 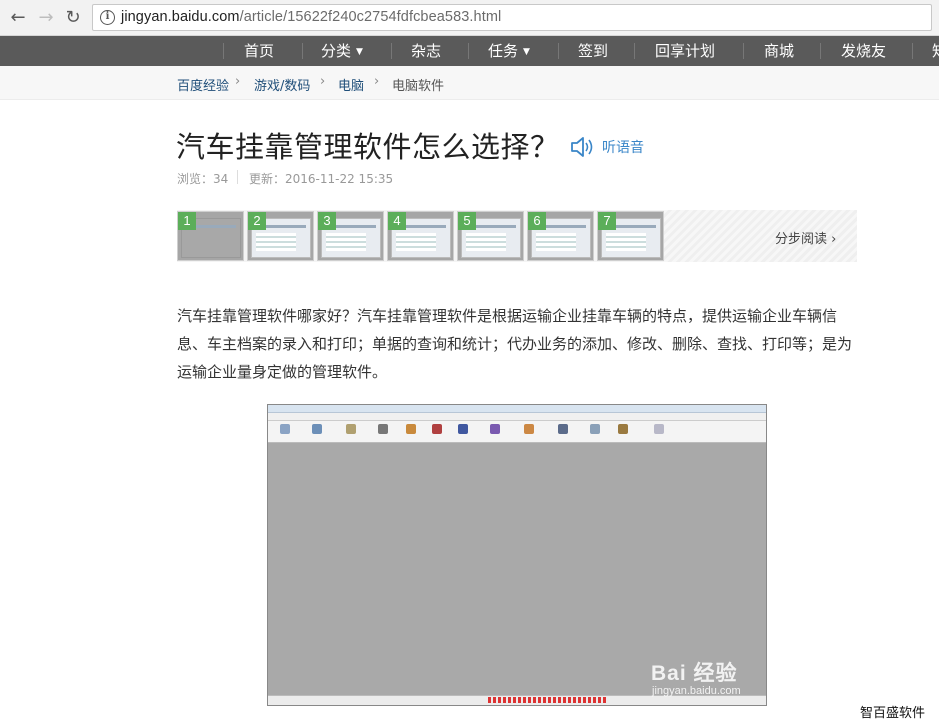 What do you see at coordinates (893, 713) in the screenshot?
I see `corner-note: 智百盛软件` at bounding box center [893, 713].